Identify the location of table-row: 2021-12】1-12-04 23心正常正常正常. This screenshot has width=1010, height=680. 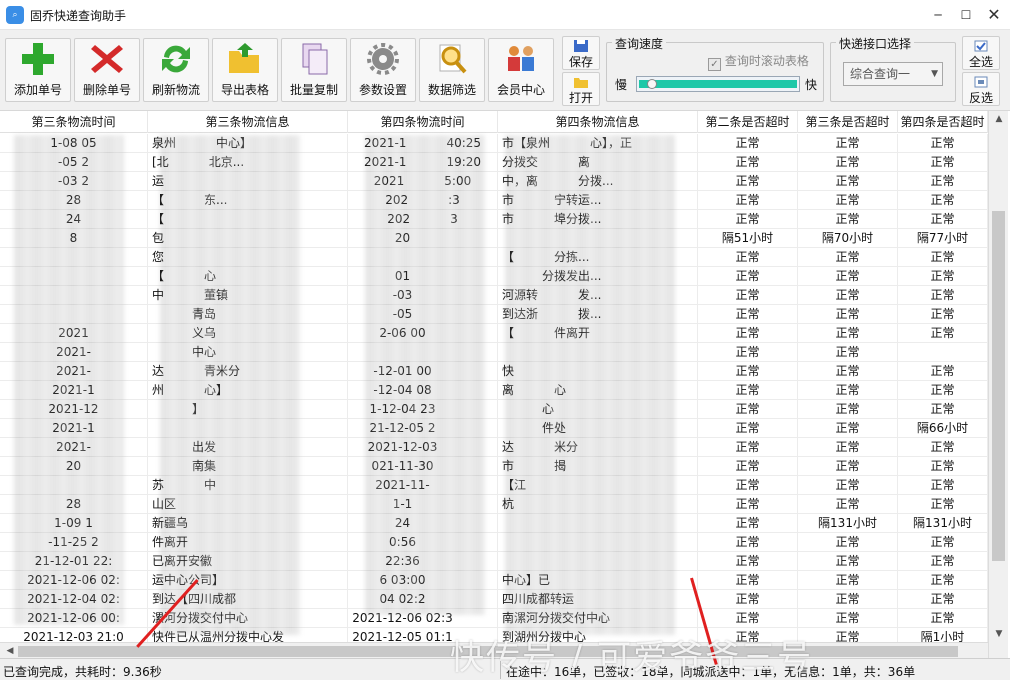
(494, 409).